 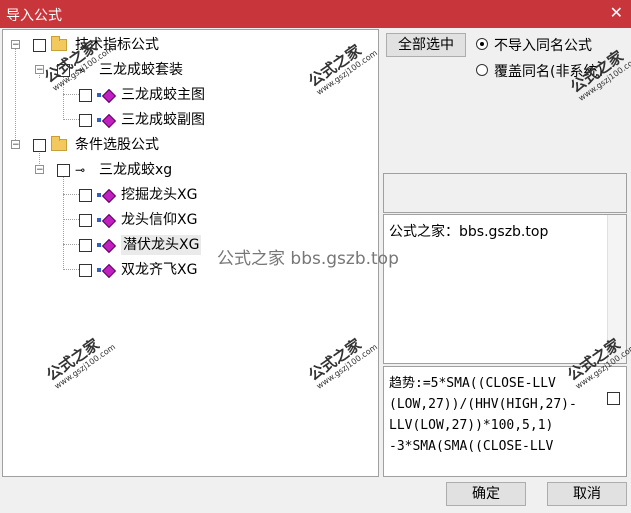 What do you see at coordinates (161, 245) in the screenshot?
I see `tree-node-label: 潜伏龙头XG` at bounding box center [161, 245].